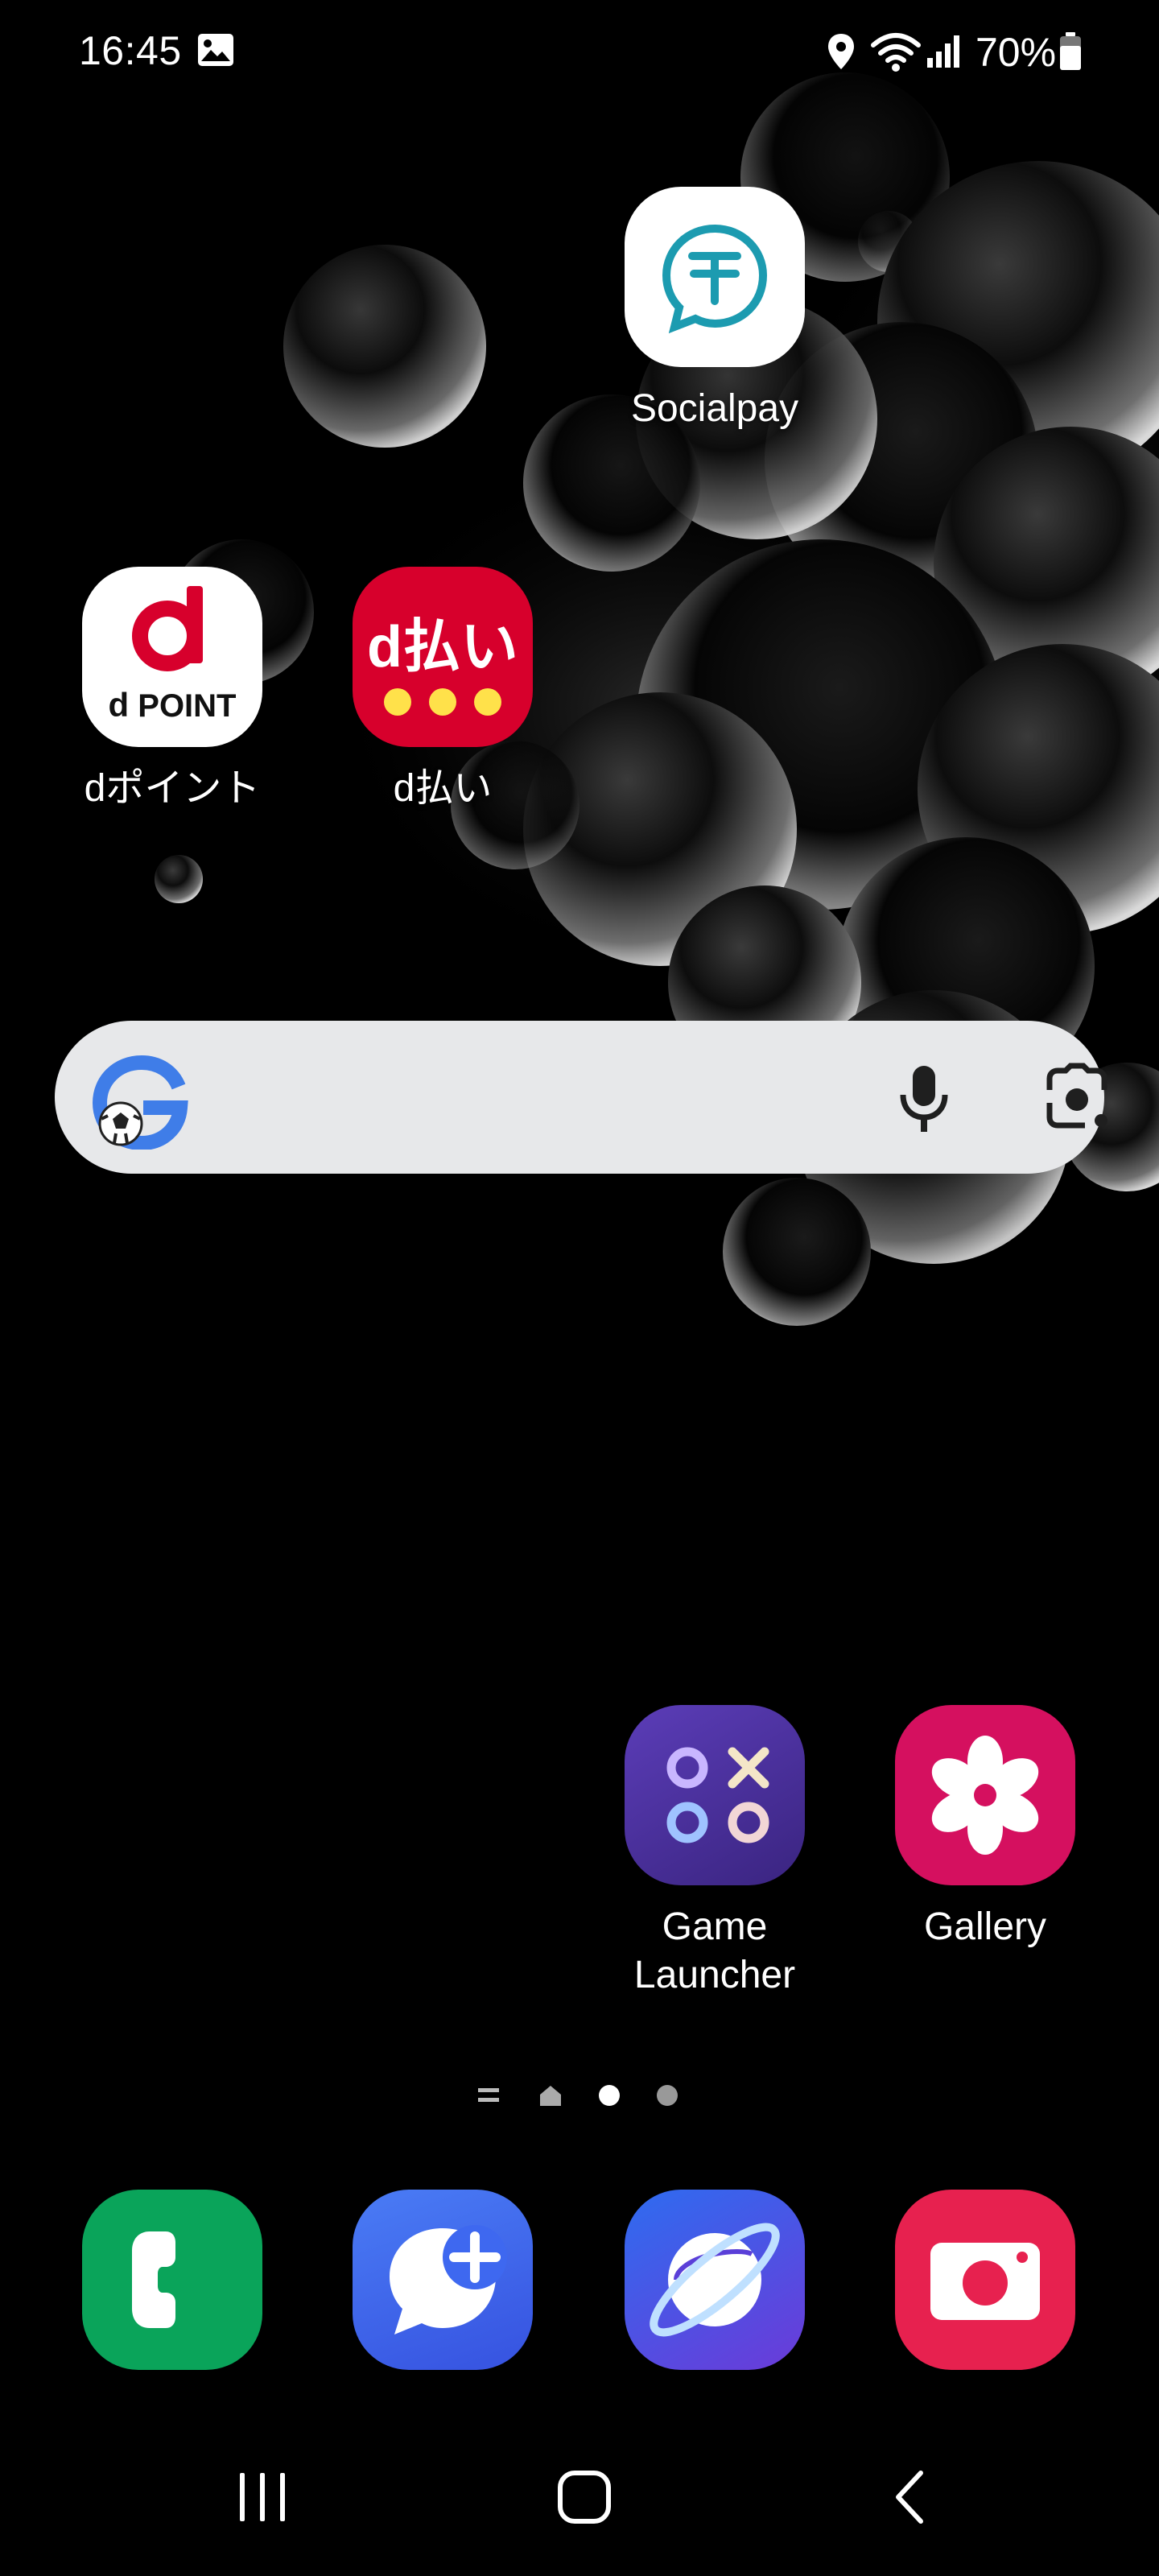 The image size is (1159, 2576). I want to click on dock-internet, so click(714, 2280).